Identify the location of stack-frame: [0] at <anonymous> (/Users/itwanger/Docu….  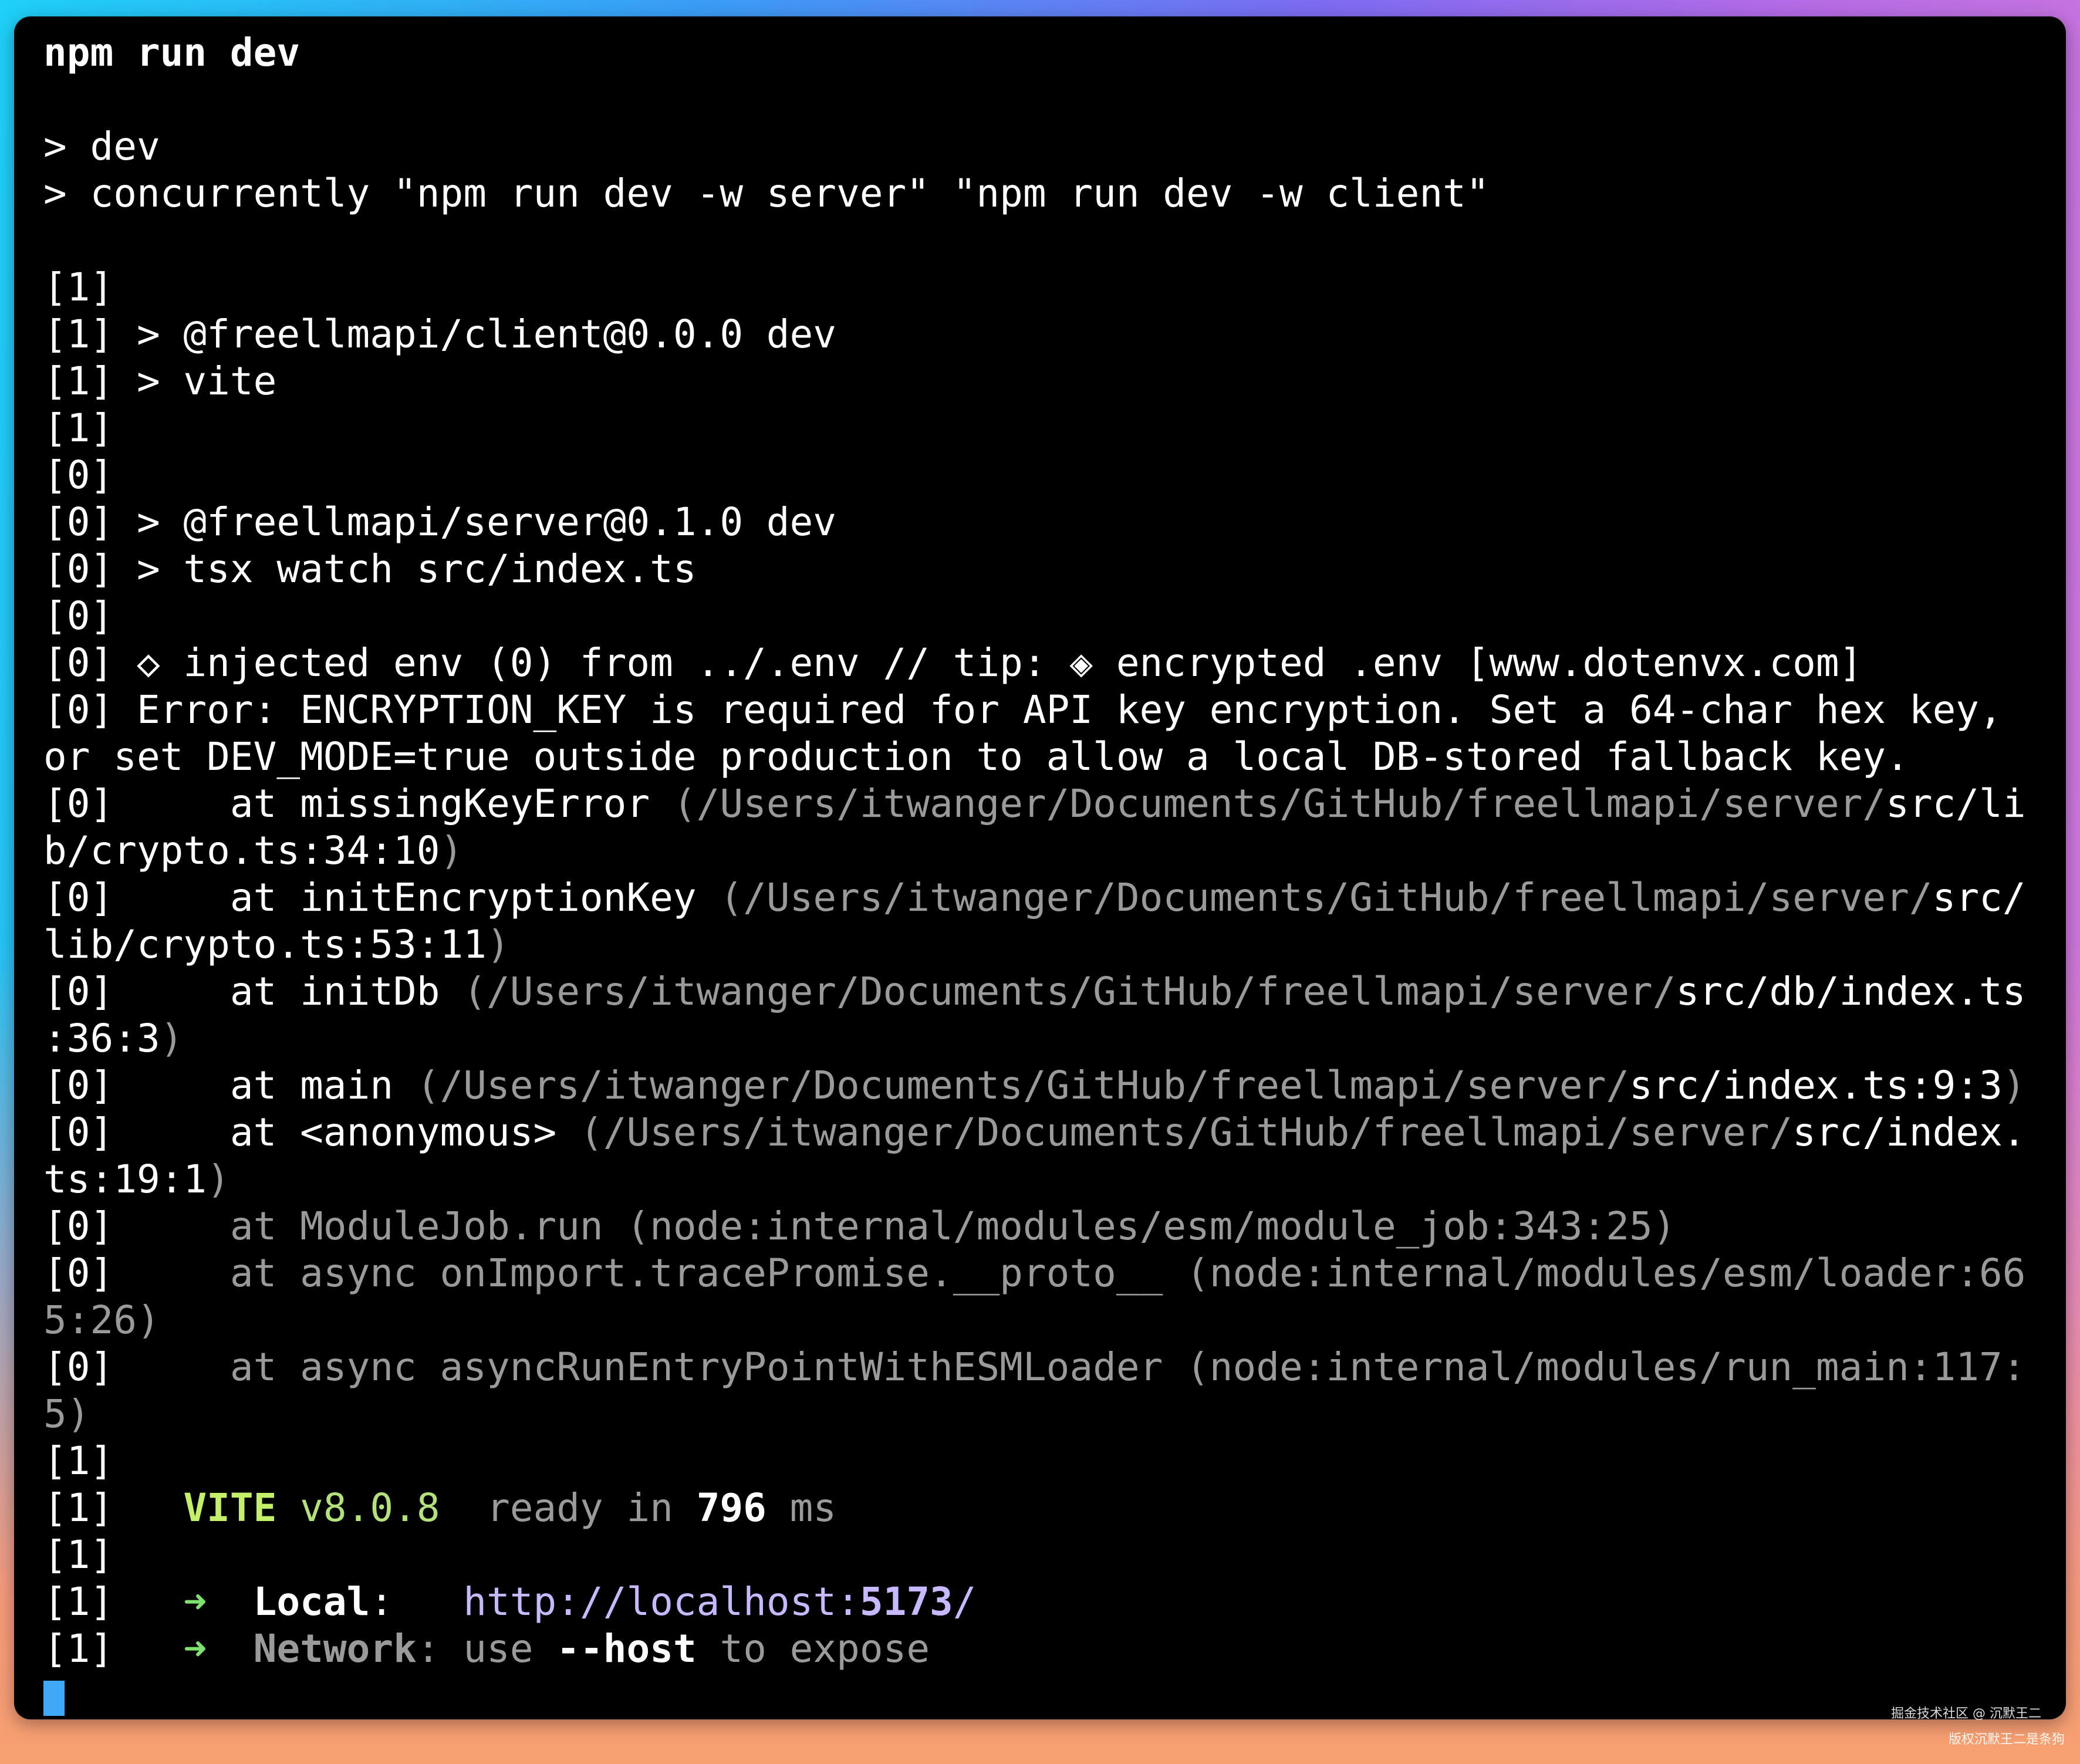
(1034, 1132).